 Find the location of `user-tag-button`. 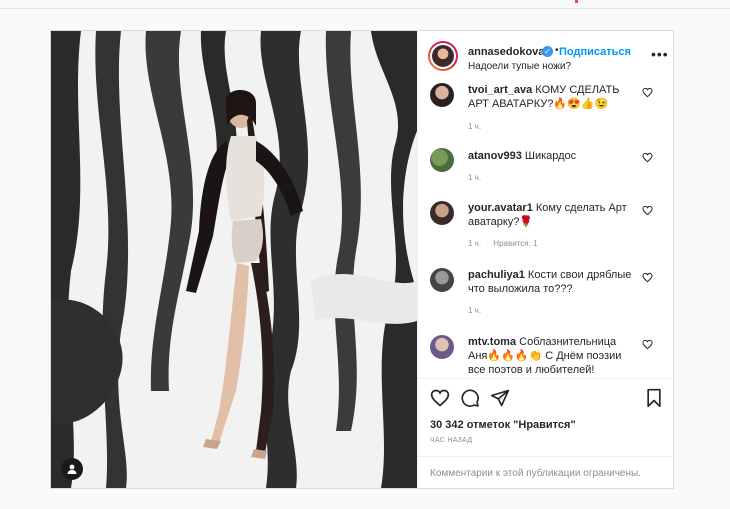

user-tag-button is located at coordinates (72, 469).